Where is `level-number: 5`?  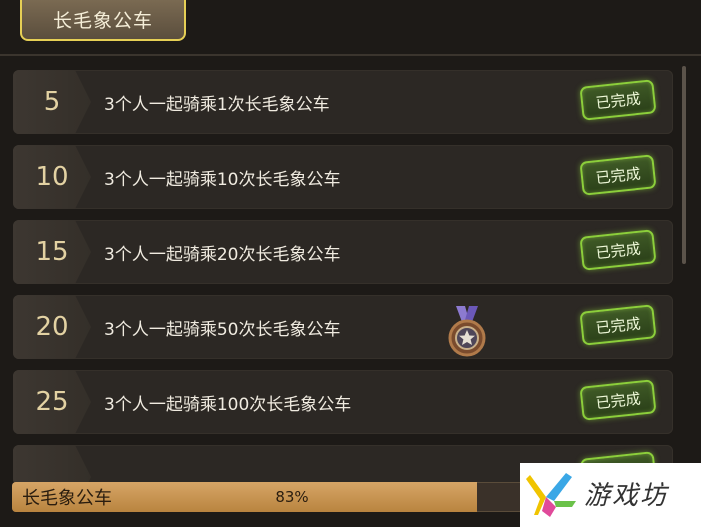 level-number: 5 is located at coordinates (52, 102).